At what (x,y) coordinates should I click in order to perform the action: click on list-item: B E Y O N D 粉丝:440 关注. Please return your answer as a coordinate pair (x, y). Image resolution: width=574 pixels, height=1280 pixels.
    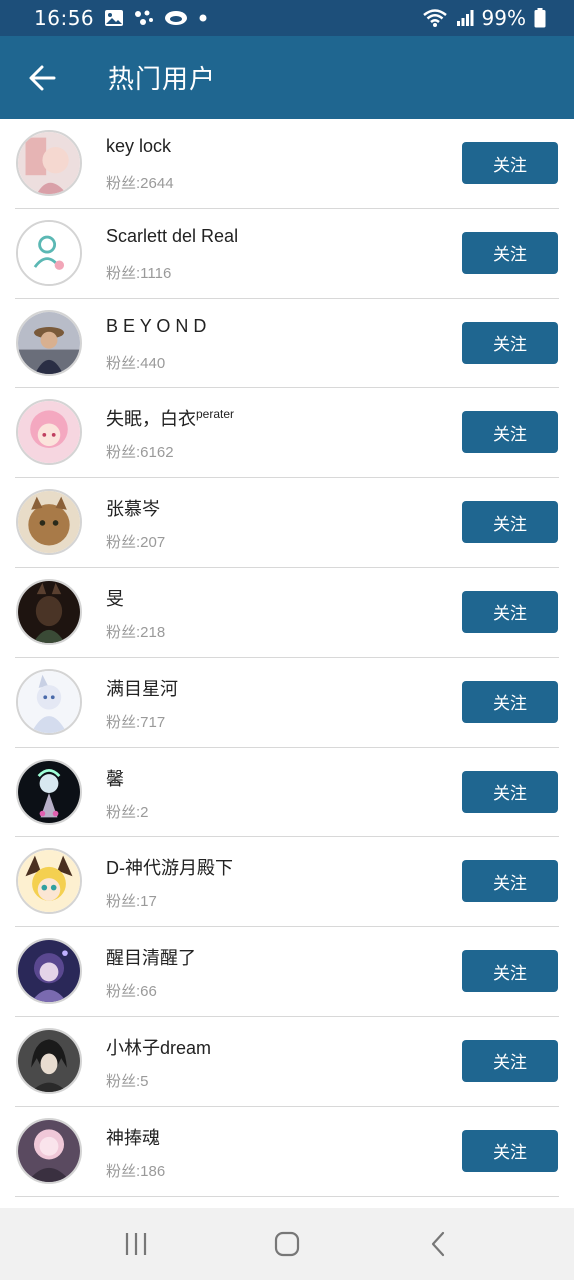
    Looking at the image, I should click on (287, 344).